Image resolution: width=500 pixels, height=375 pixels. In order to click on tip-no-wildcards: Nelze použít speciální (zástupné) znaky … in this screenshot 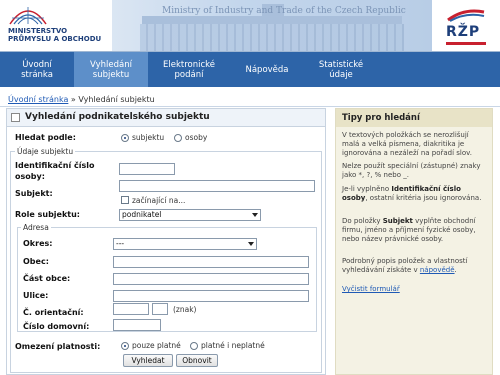, I will do `click(411, 170)`.